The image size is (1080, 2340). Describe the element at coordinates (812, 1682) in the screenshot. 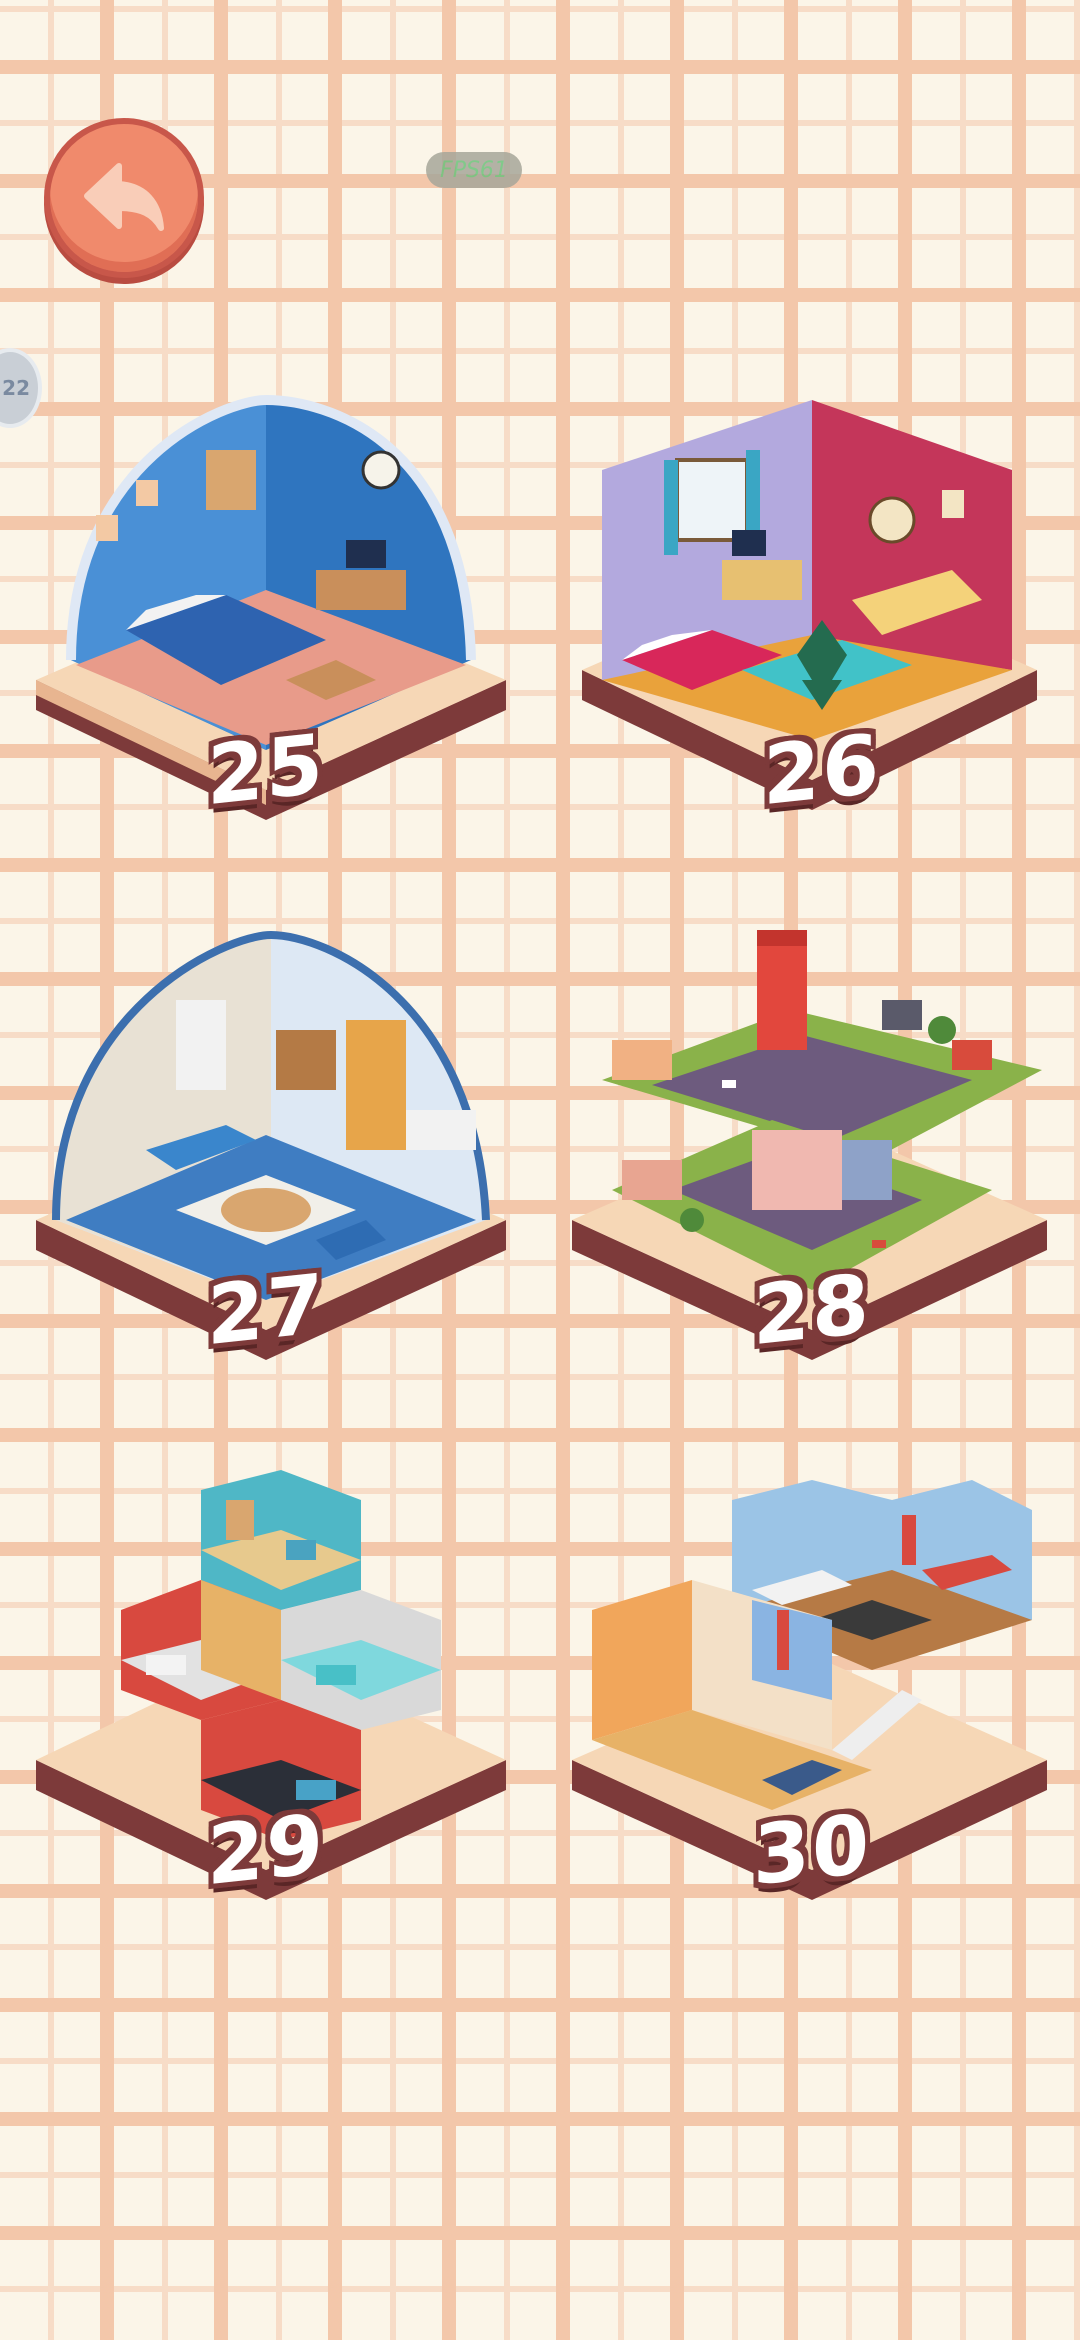

I see `level-card-30: 30` at that location.